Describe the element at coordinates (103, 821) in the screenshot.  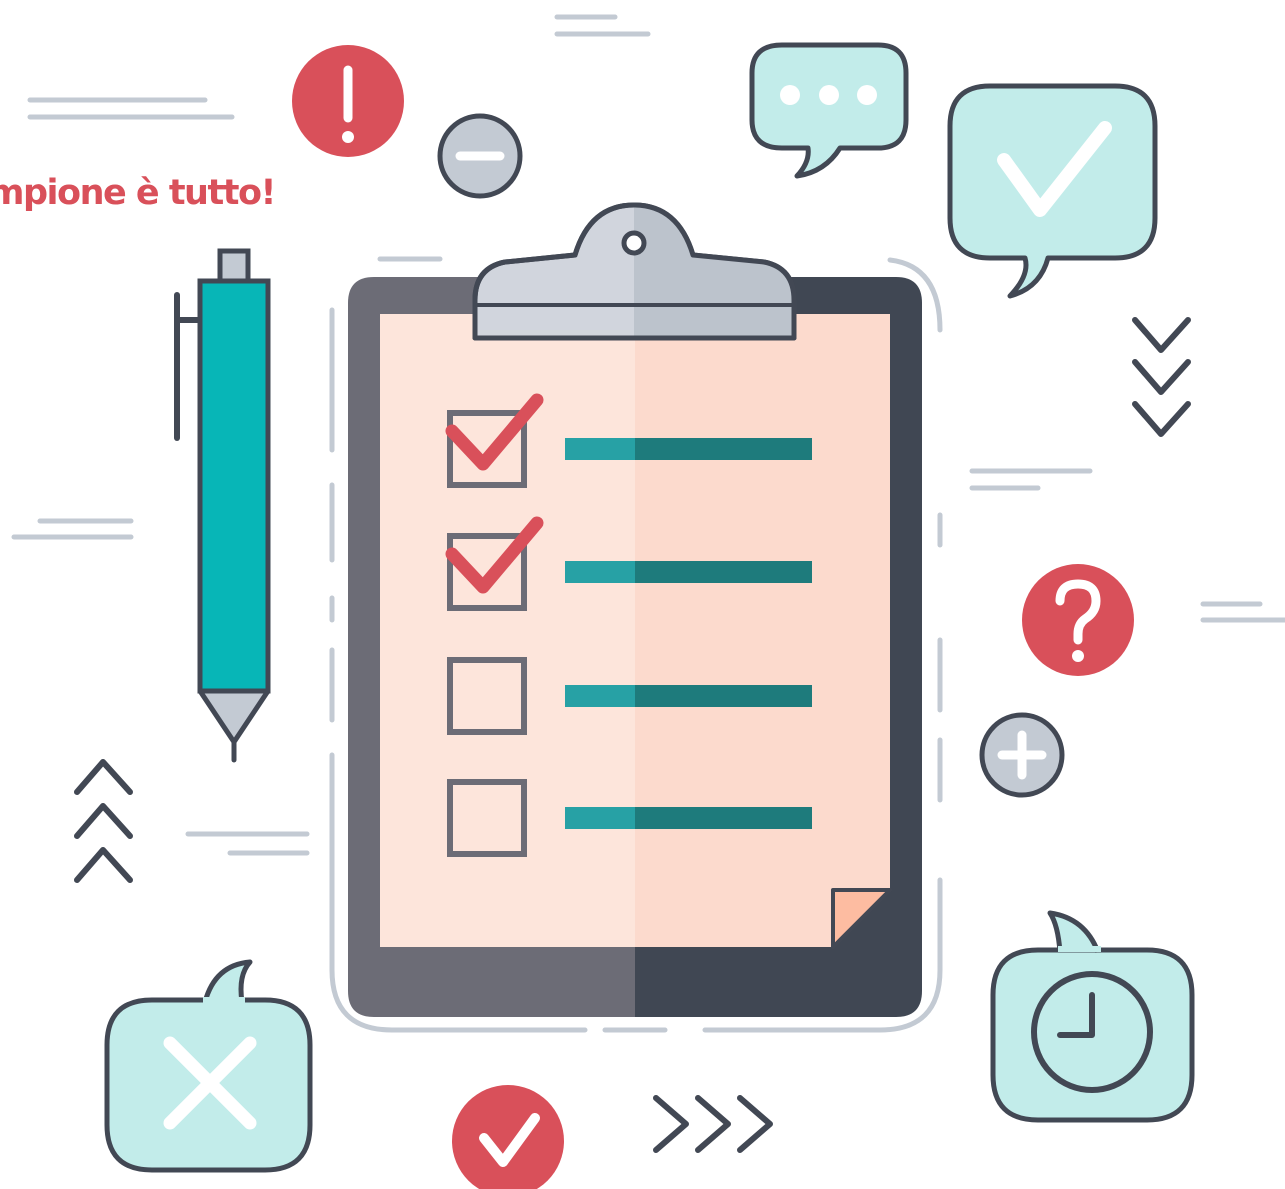
I see `chevrons-up-icon` at that location.